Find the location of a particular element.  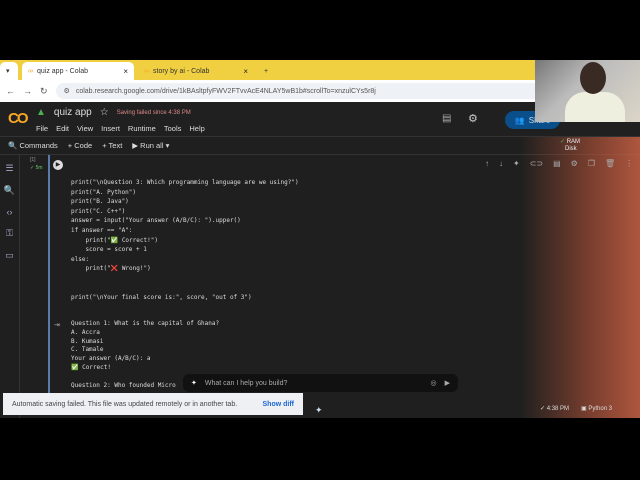

cell-exec-count: [1] is located at coordinates (33, 160).